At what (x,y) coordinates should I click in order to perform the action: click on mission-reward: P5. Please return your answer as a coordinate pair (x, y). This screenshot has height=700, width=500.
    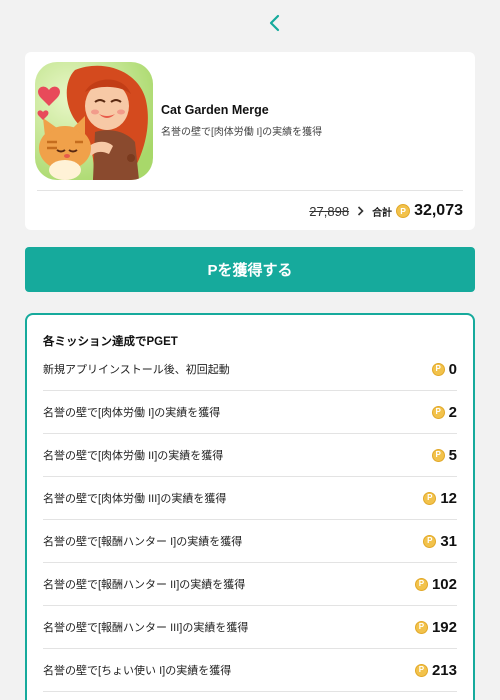
    Looking at the image, I should click on (444, 455).